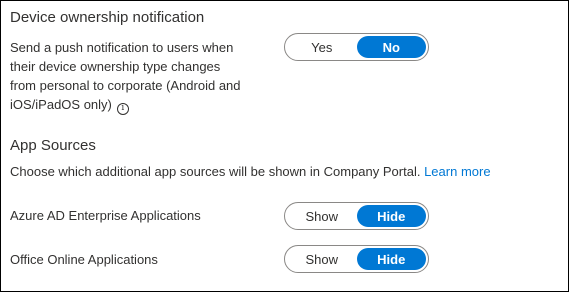 This screenshot has height=292, width=569. Describe the element at coordinates (457, 171) in the screenshot. I see `learn-more-link: Learn more` at that location.